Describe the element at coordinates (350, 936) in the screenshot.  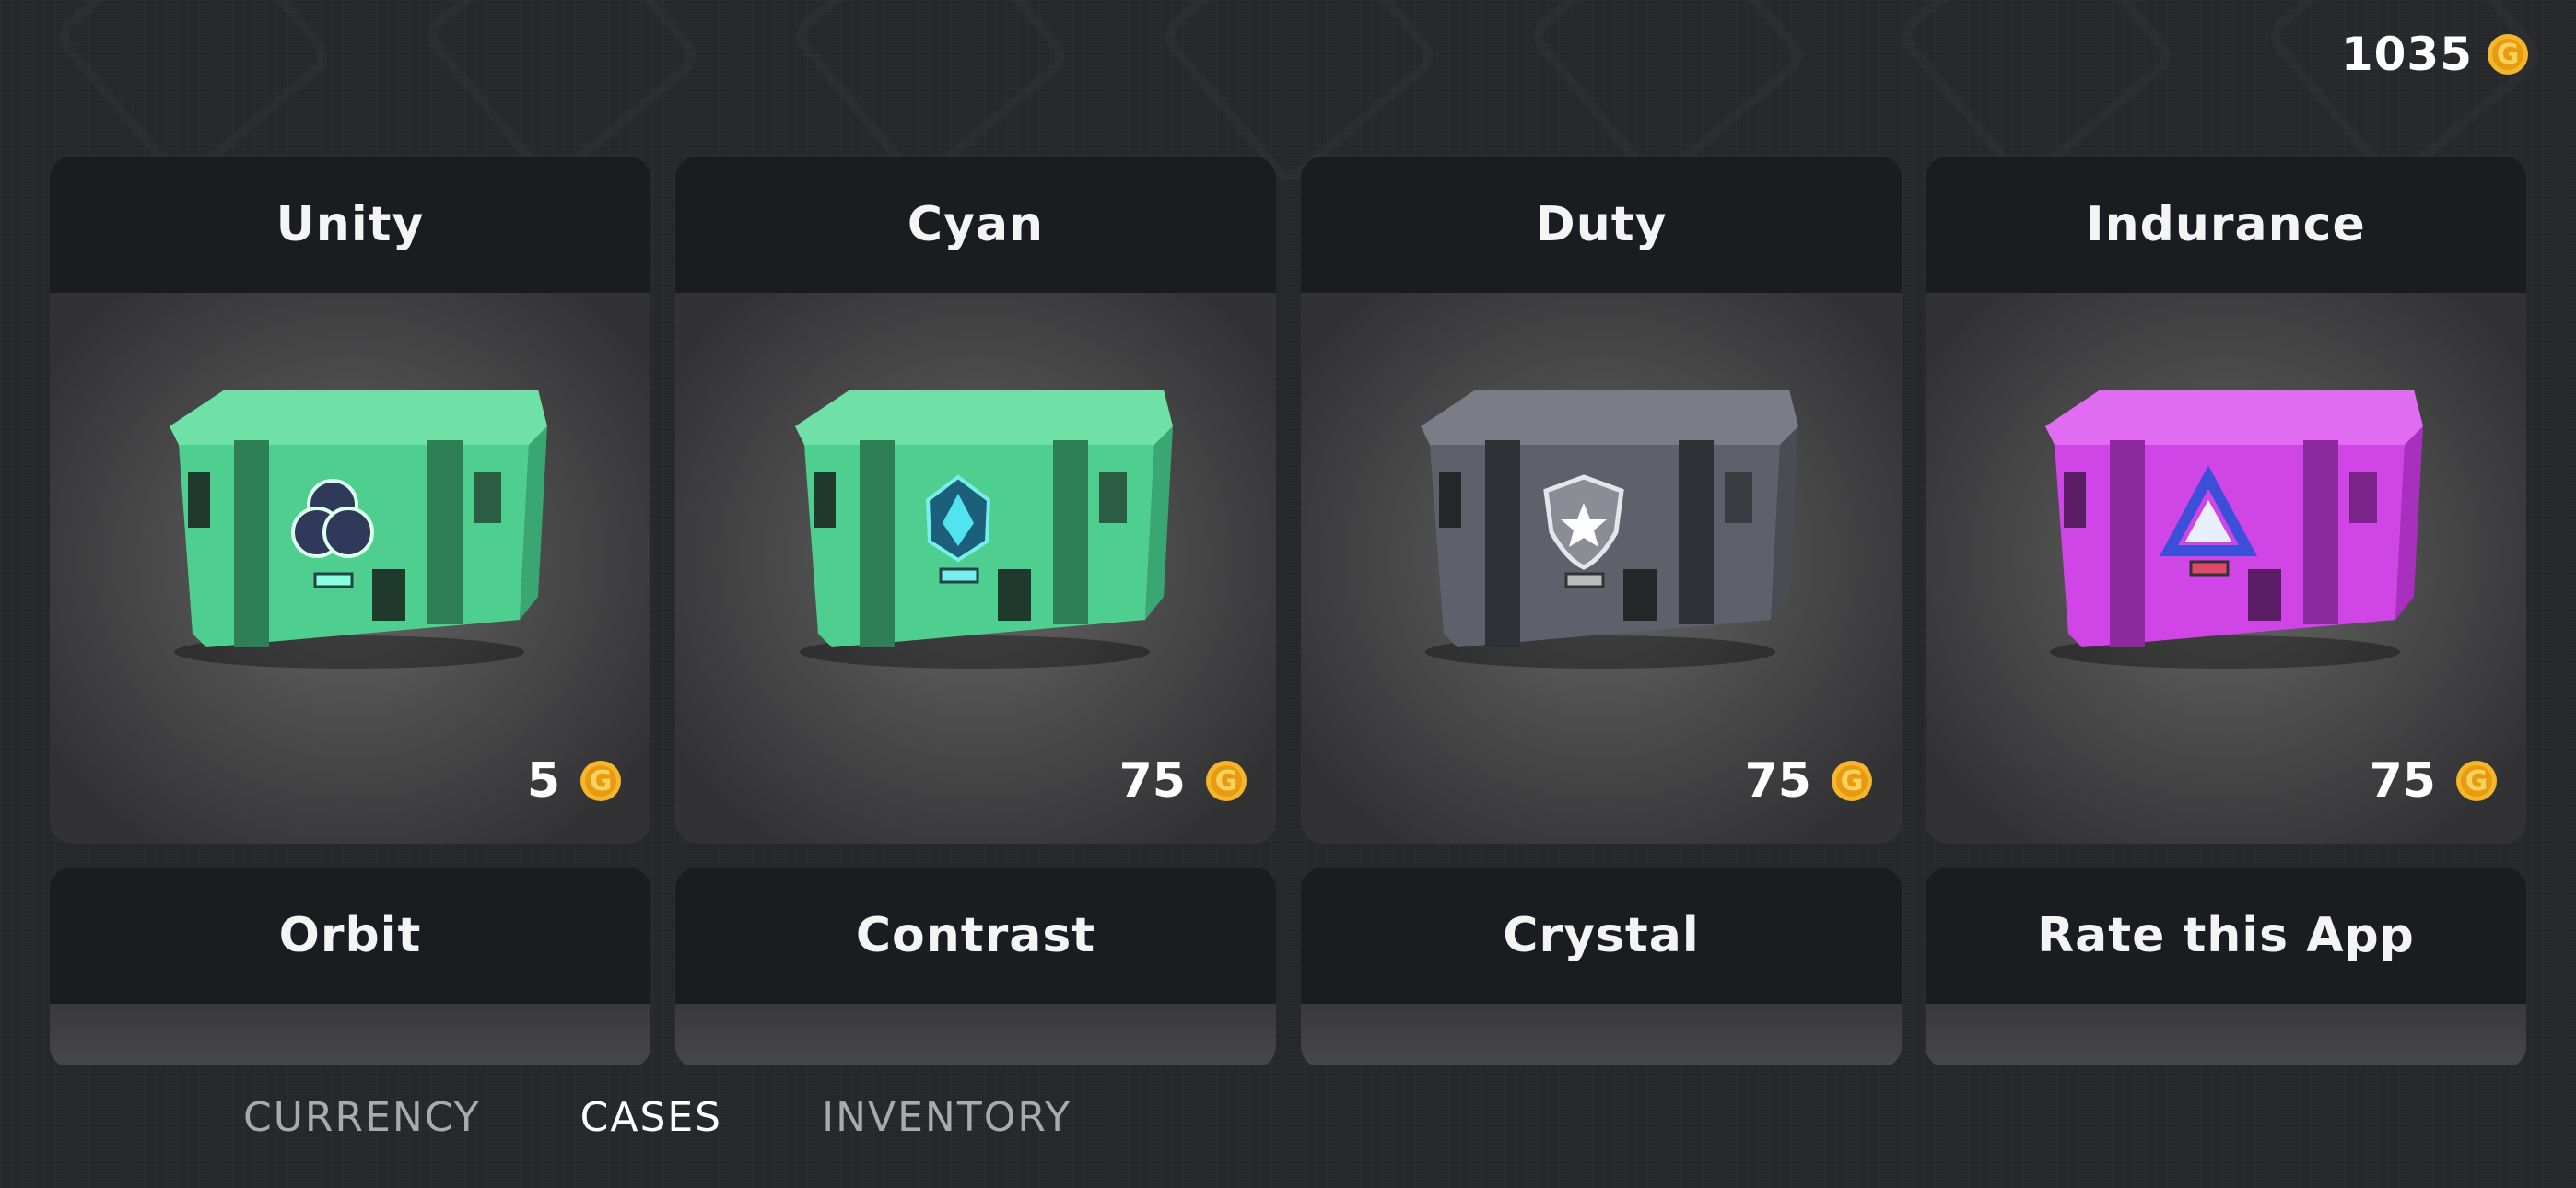
I see `case-title: Orbit` at that location.